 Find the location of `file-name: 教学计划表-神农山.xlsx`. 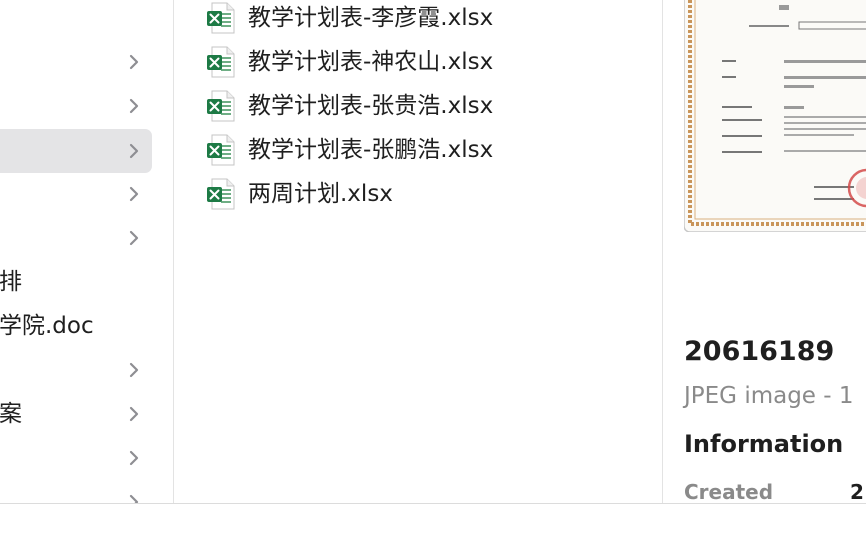

file-name: 教学计划表-神农山.xlsx is located at coordinates (371, 62).